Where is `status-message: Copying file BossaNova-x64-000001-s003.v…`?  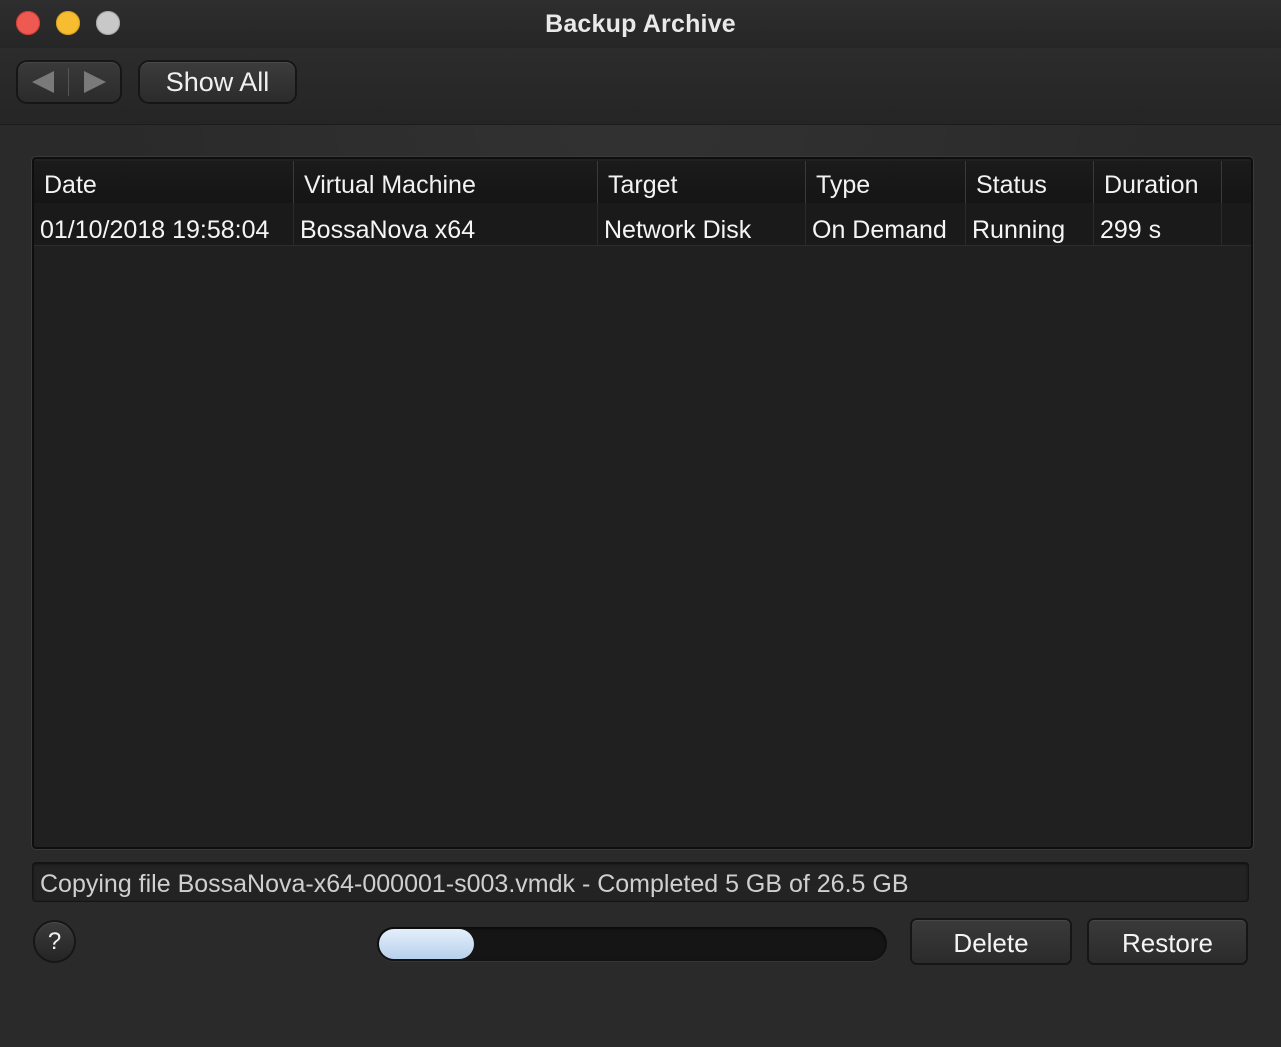 status-message: Copying file BossaNova-x64-000001-s003.v… is located at coordinates (640, 882).